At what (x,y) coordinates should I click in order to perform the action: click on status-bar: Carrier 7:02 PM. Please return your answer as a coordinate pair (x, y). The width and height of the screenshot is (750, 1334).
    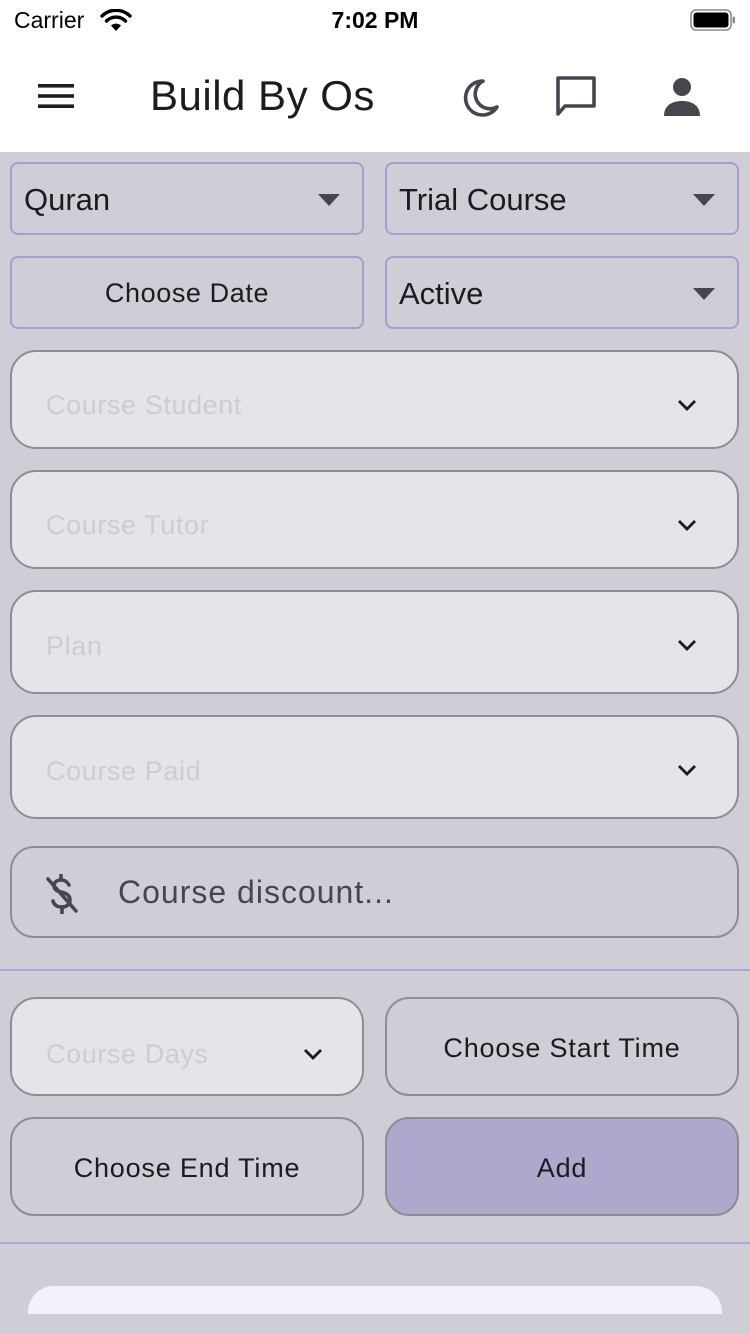
    Looking at the image, I should click on (375, 21).